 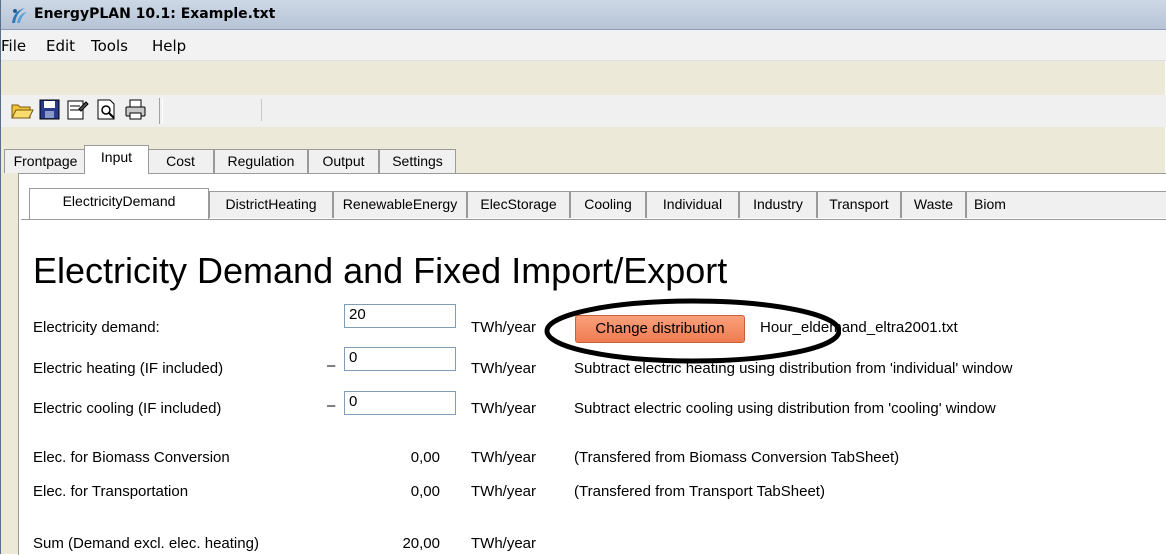 I want to click on menu-tools: Tools, so click(x=109, y=46).